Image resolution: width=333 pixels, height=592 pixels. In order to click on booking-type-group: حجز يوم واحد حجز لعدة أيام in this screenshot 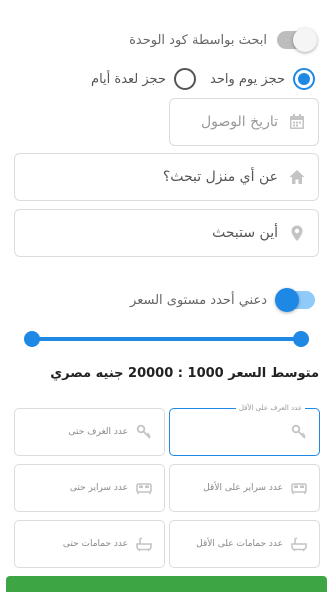, I will do `click(166, 79)`.